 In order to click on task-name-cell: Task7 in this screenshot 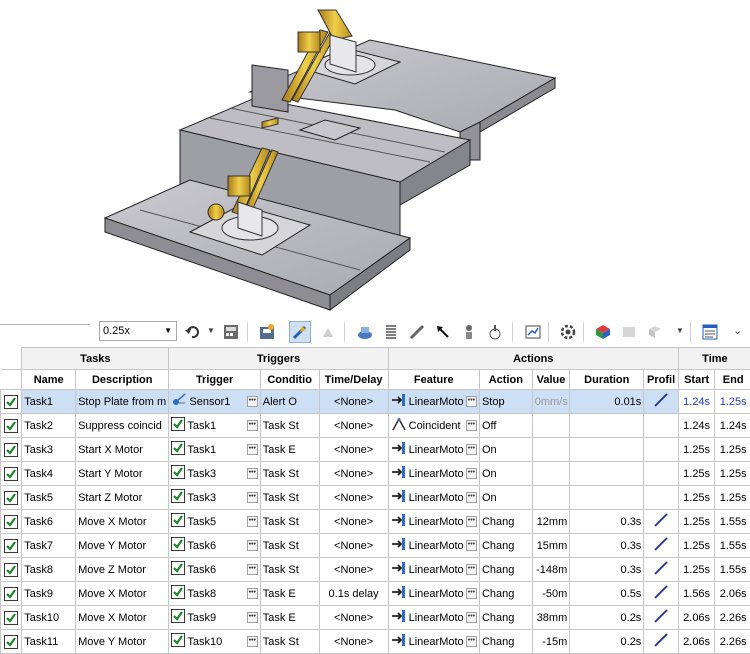, I will do `click(49, 546)`.